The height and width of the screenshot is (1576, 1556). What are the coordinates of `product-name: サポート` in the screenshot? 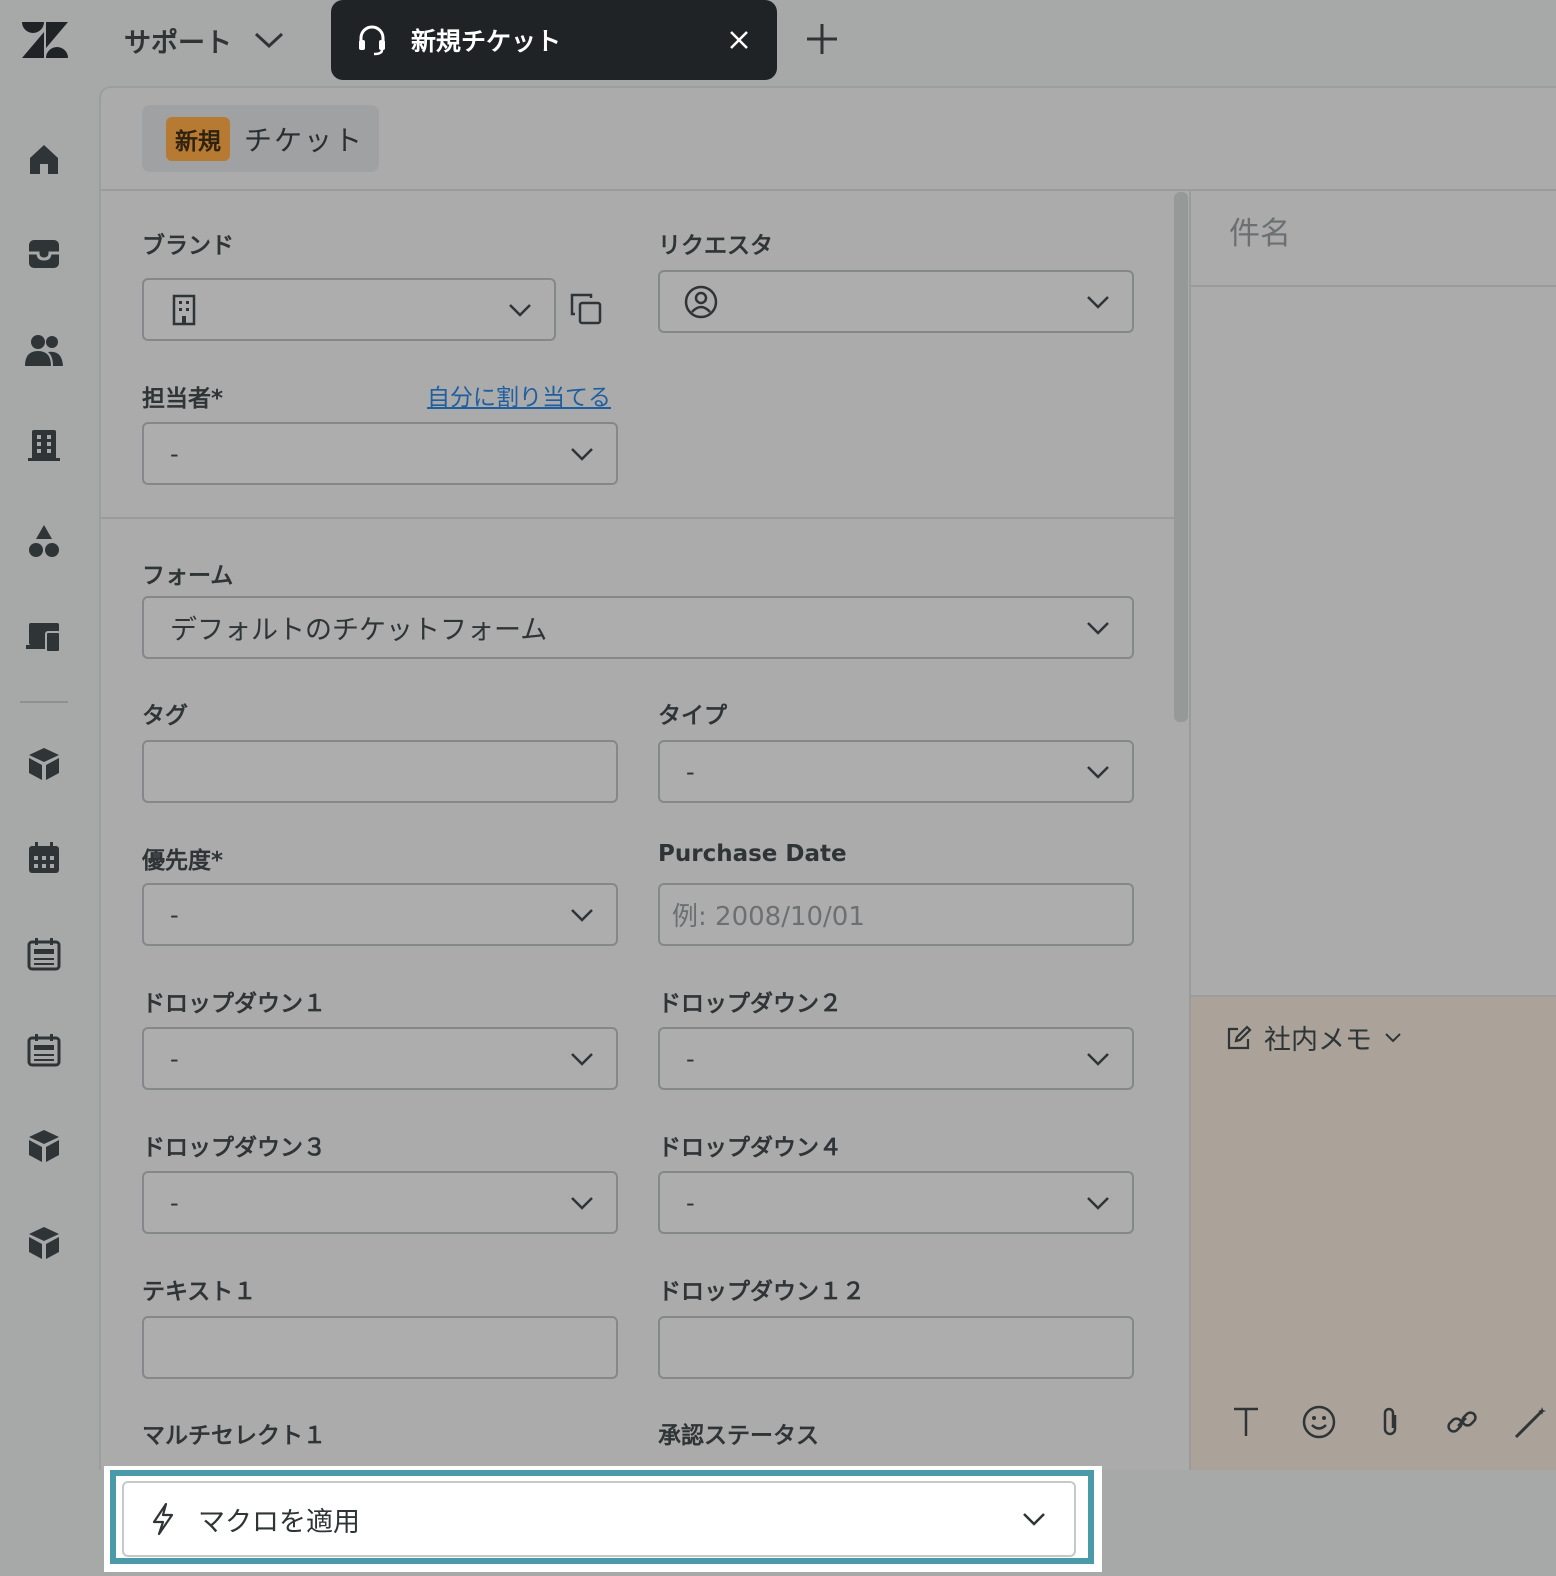 It's located at (178, 43).